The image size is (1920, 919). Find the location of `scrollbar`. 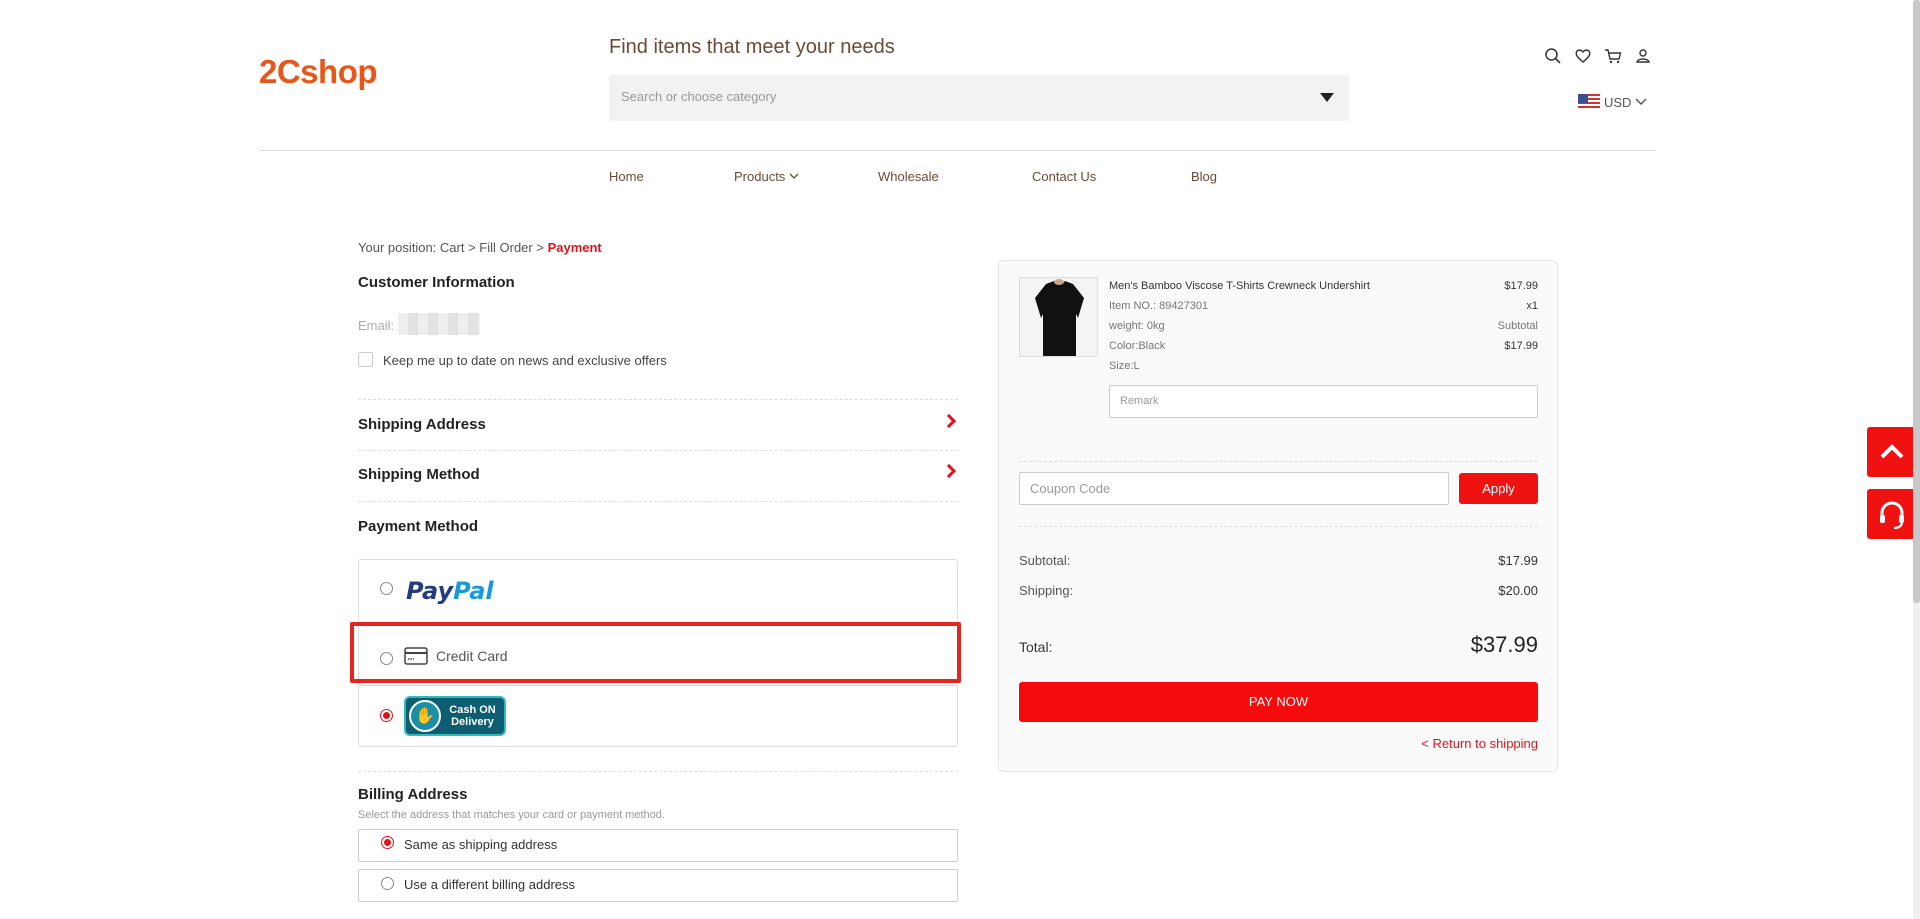

scrollbar is located at coordinates (1916, 459).